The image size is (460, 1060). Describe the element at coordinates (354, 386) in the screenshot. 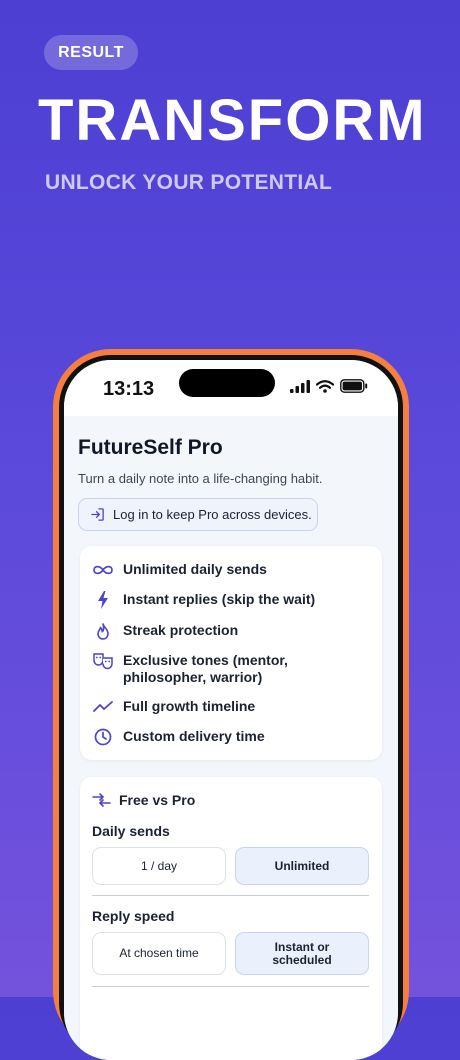

I see `battery-icon` at that location.